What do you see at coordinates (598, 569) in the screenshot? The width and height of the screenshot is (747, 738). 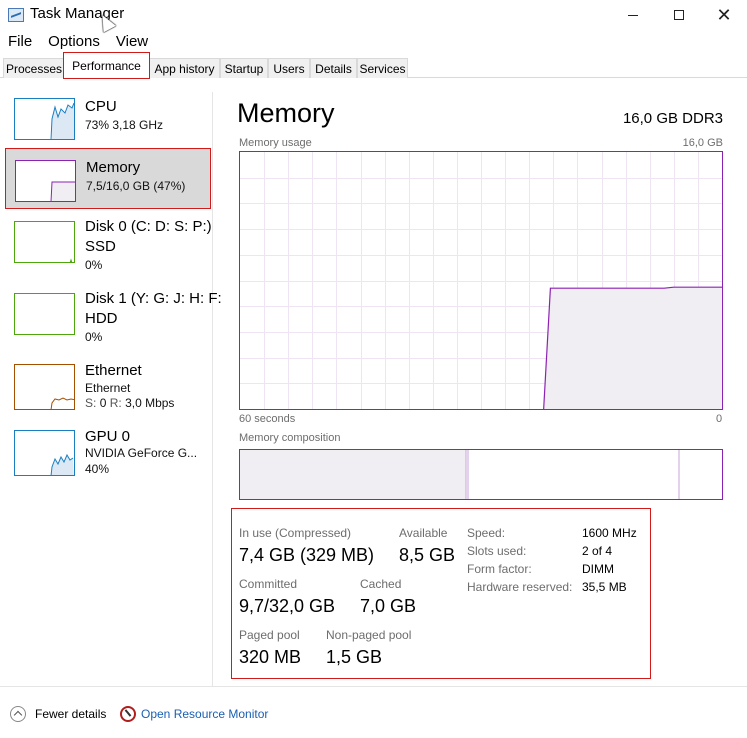 I see `form-factor-value: DIMM` at bounding box center [598, 569].